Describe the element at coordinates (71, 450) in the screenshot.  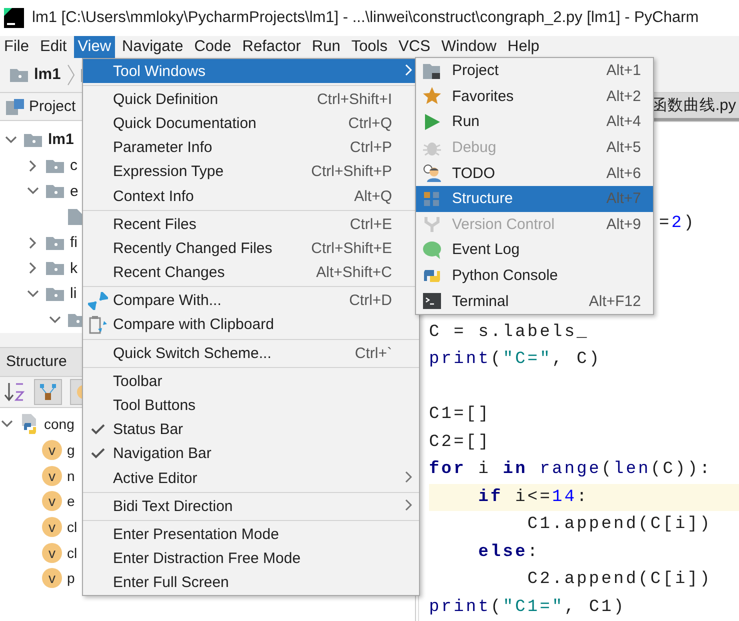
I see `tree-item-label: g` at that location.